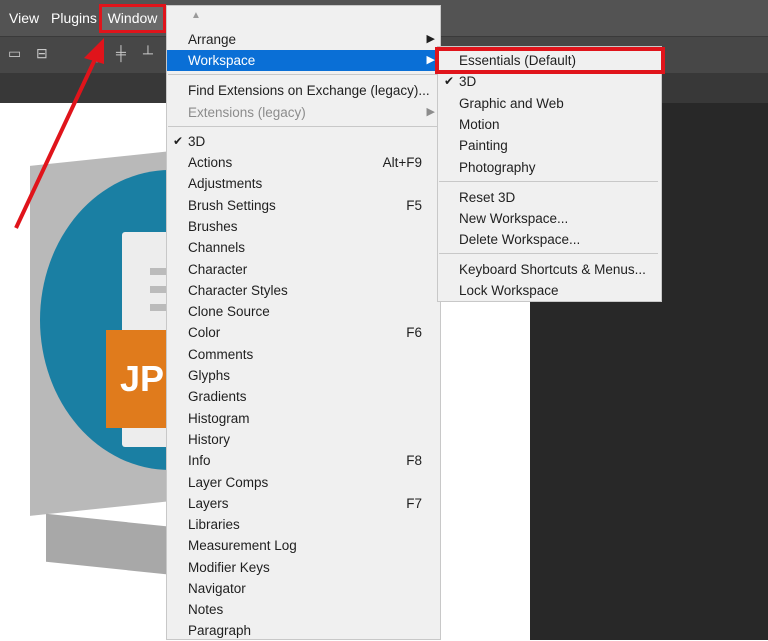 The width and height of the screenshot is (768, 641). What do you see at coordinates (56, 141) in the screenshot?
I see `annotation-arrow-line` at bounding box center [56, 141].